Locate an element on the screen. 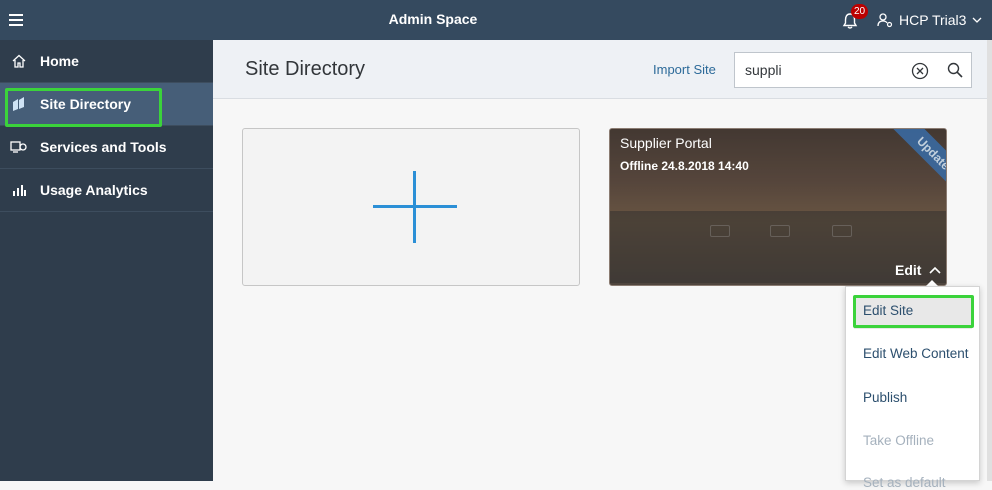  notification-badge: 20 is located at coordinates (859, 11).